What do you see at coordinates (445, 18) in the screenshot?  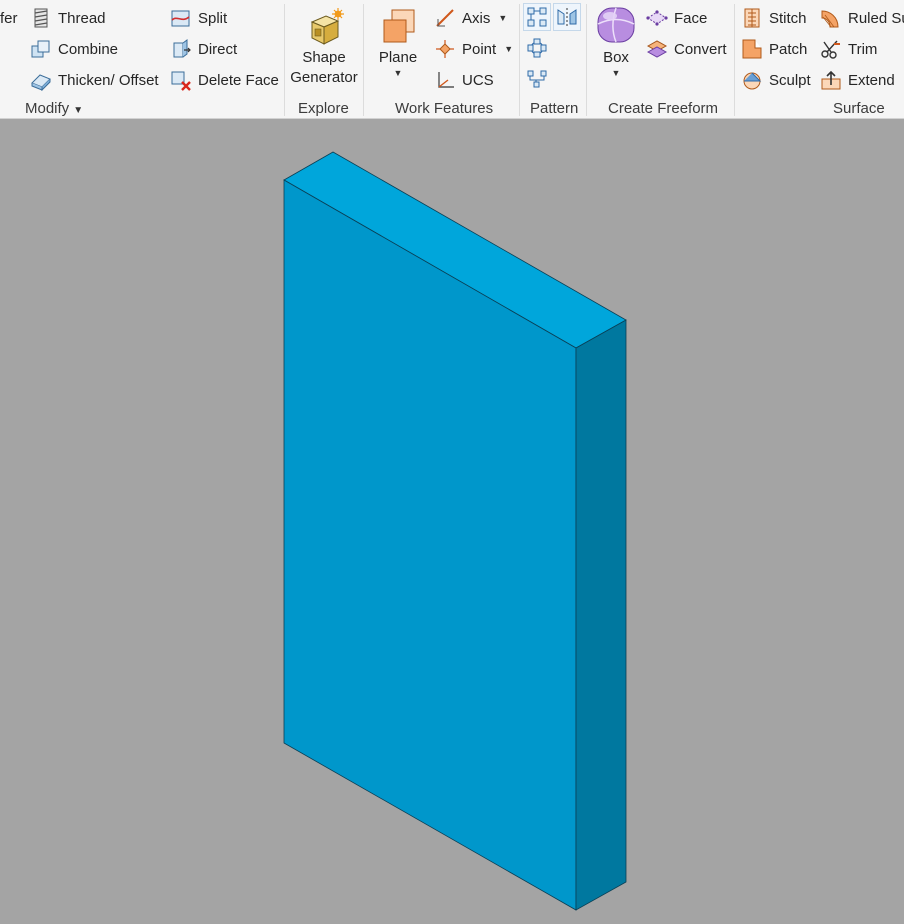 I see `axis-icon` at bounding box center [445, 18].